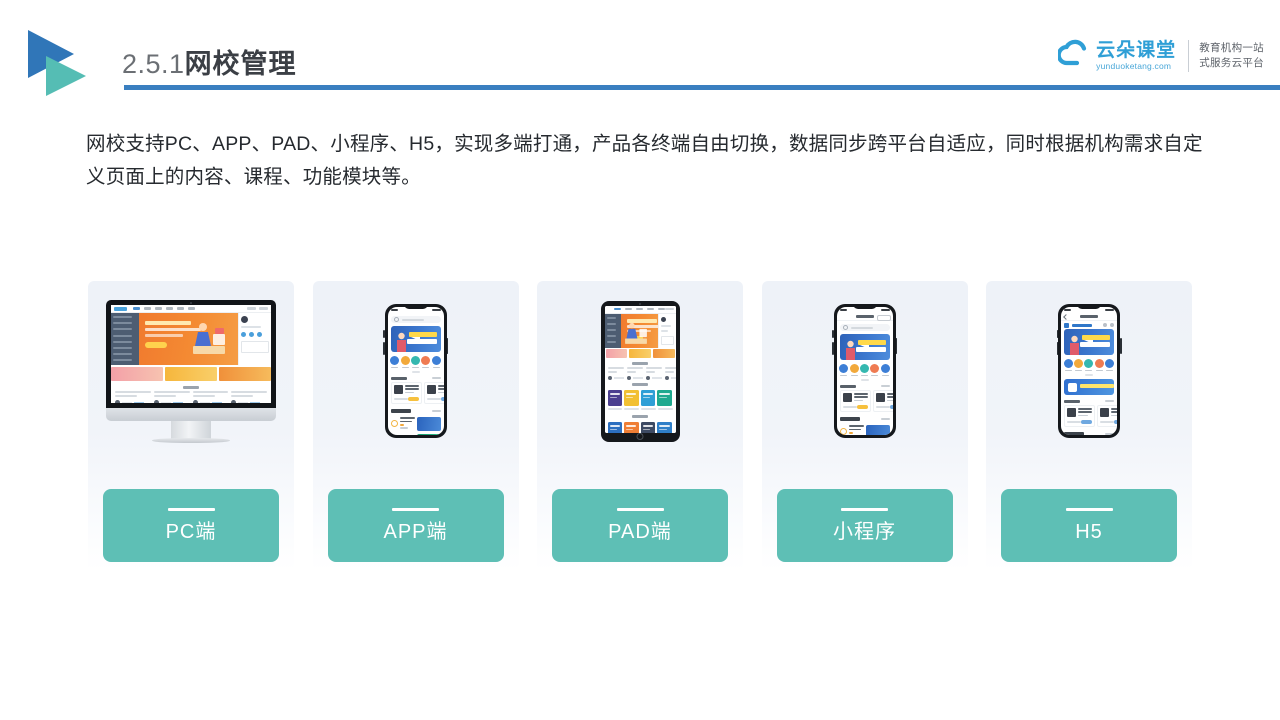 The image size is (1280, 720). I want to click on platform-card-h5: H5, so click(1089, 426).